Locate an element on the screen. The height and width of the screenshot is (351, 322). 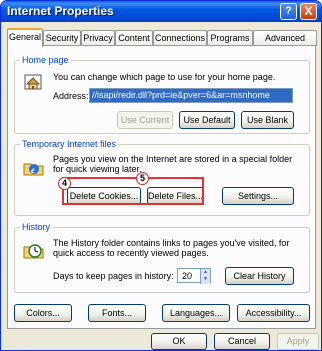
history-icon is located at coordinates (33, 251).